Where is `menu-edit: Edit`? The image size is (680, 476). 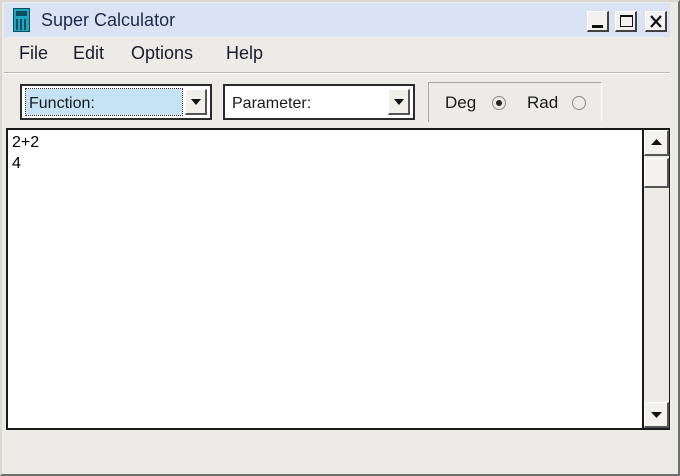 menu-edit: Edit is located at coordinates (88, 53).